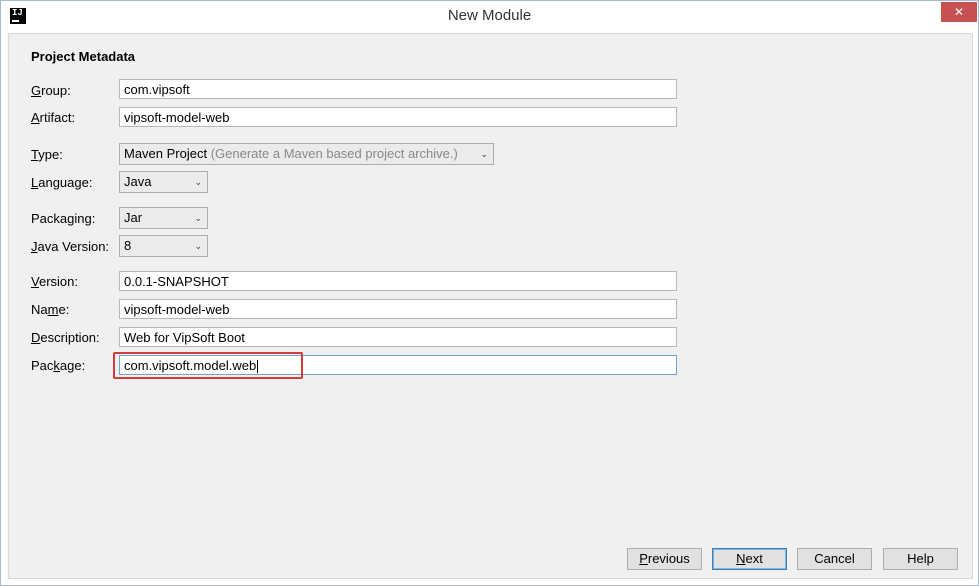 Image resolution: width=979 pixels, height=586 pixels. I want to click on group-label: Group:, so click(51, 90).